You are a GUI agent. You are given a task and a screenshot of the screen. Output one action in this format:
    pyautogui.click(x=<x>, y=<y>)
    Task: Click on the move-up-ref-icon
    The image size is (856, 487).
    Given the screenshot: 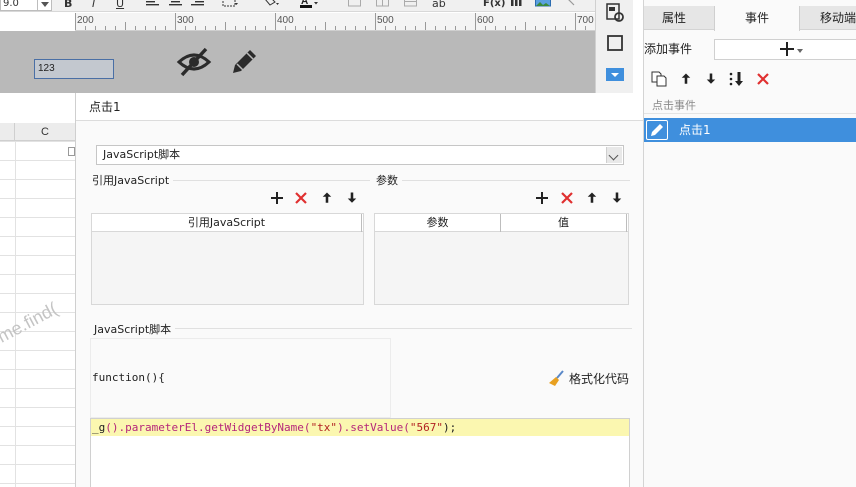 What is the action you would take?
    pyautogui.click(x=327, y=198)
    